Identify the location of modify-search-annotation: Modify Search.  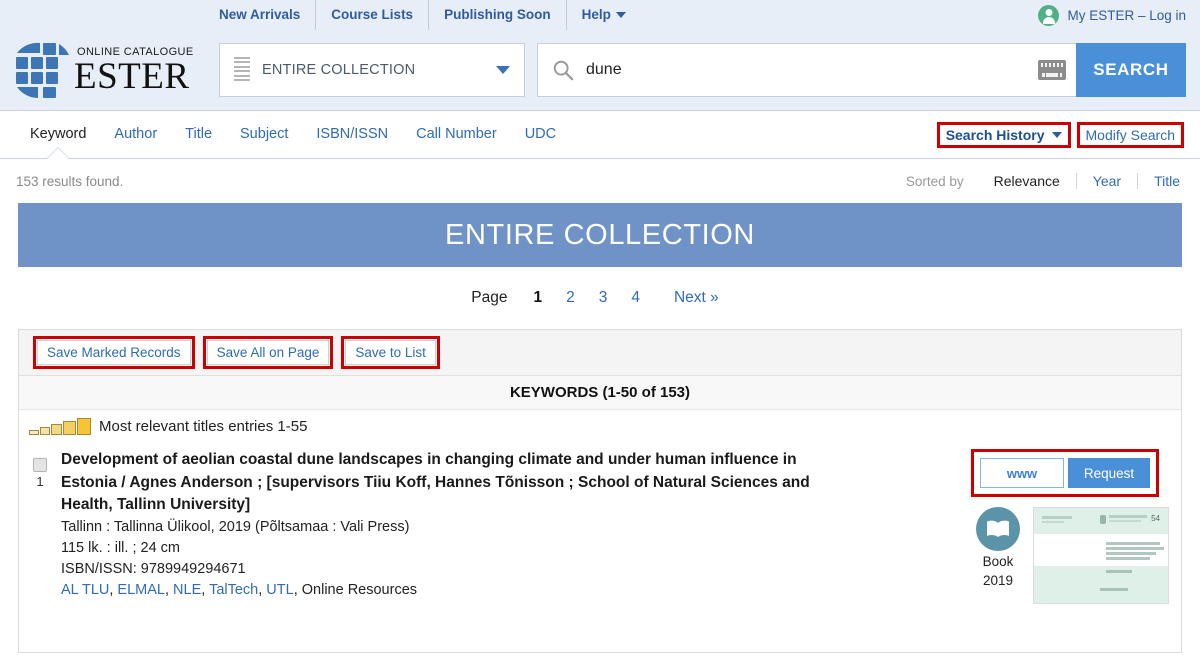
(1130, 134).